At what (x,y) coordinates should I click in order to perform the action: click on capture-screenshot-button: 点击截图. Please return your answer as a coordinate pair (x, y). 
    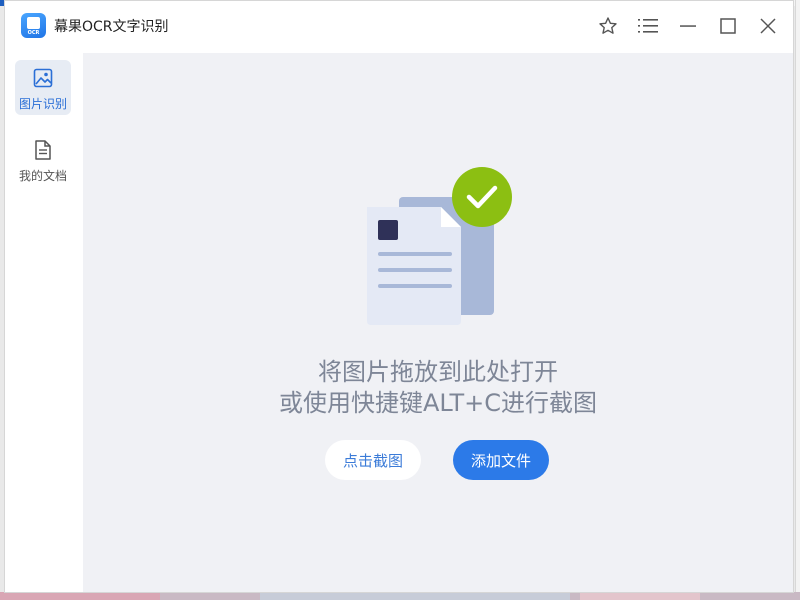
    Looking at the image, I should click on (373, 460).